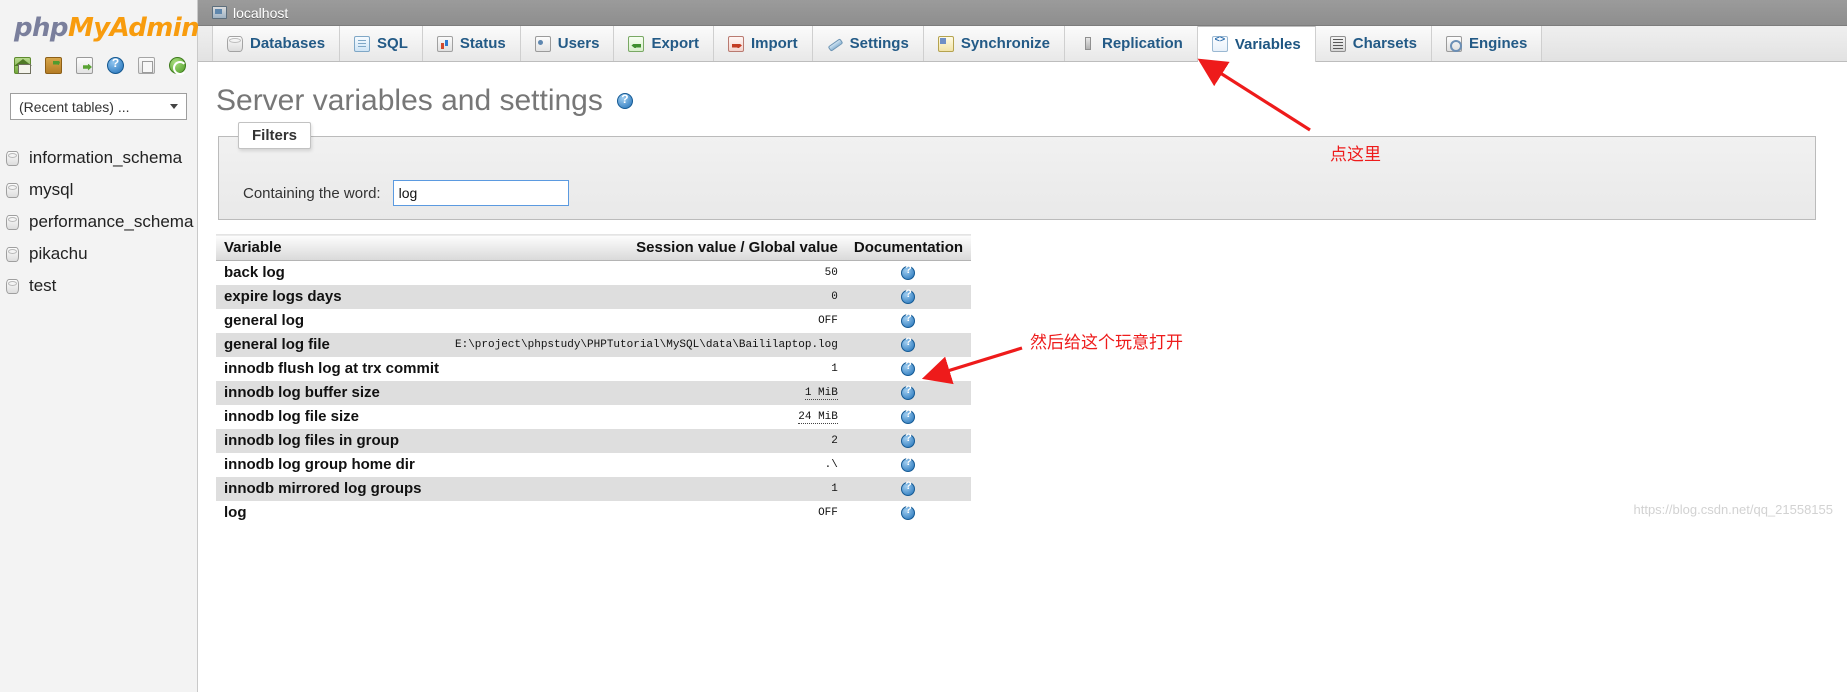 The height and width of the screenshot is (692, 1847). What do you see at coordinates (594, 392) in the screenshot?
I see `table-row: innodb log buffer size 1 MiB` at bounding box center [594, 392].